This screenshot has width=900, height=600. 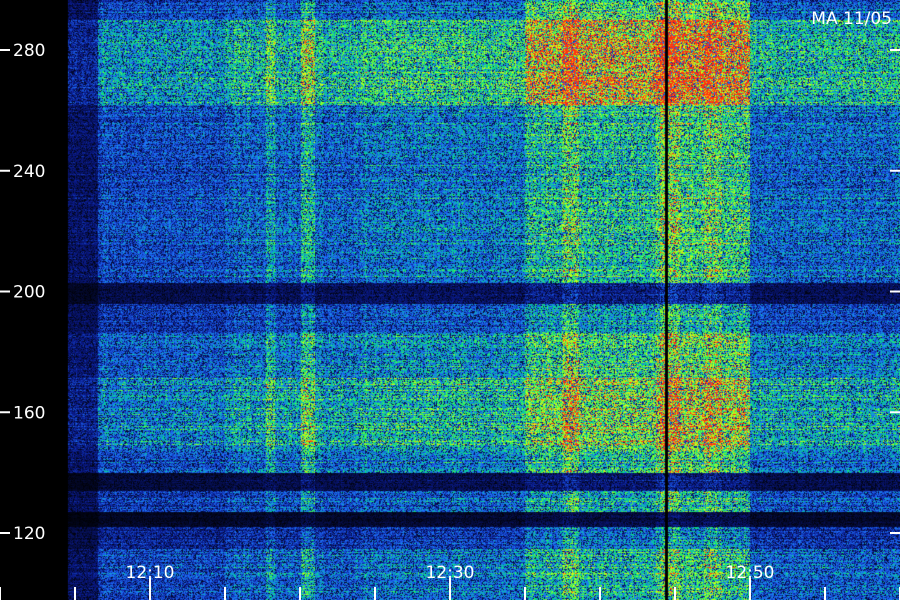 What do you see at coordinates (450, 573) in the screenshot?
I see `xtick-label-1: 12:30` at bounding box center [450, 573].